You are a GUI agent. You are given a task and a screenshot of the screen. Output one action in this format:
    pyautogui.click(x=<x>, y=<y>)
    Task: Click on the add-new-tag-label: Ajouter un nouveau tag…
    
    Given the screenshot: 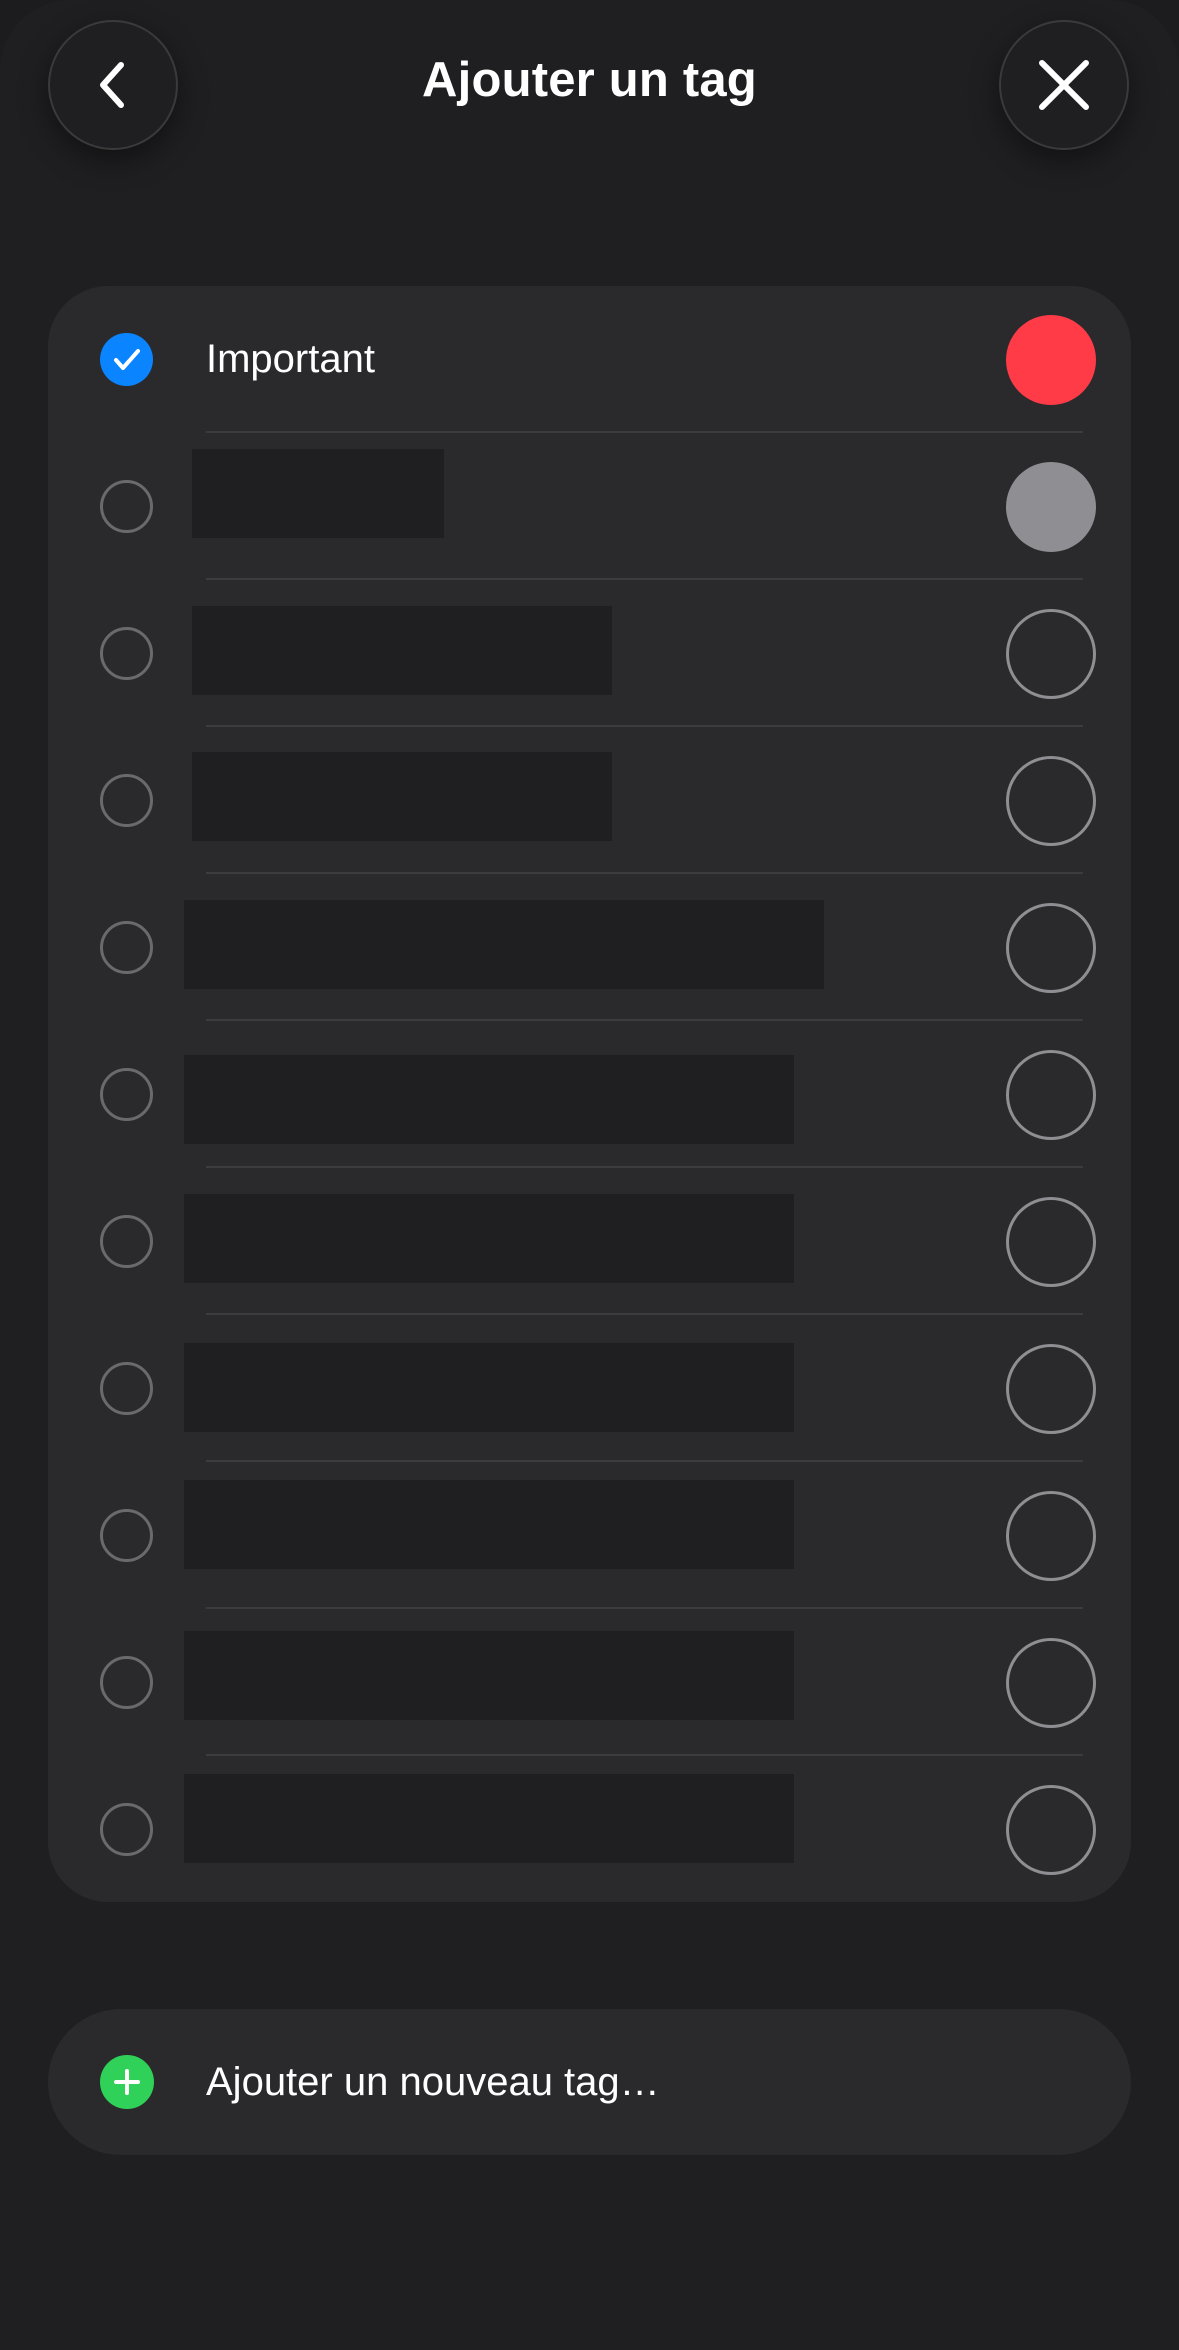 What is the action you would take?
    pyautogui.click(x=433, y=2082)
    